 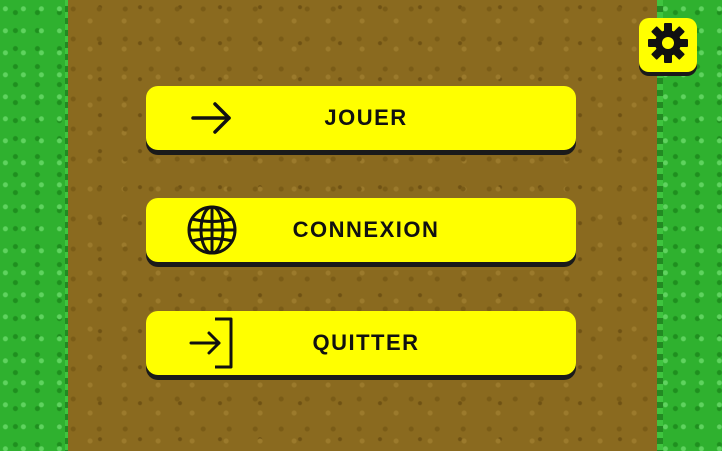 I want to click on play-button-label: JOUER, so click(x=366, y=117).